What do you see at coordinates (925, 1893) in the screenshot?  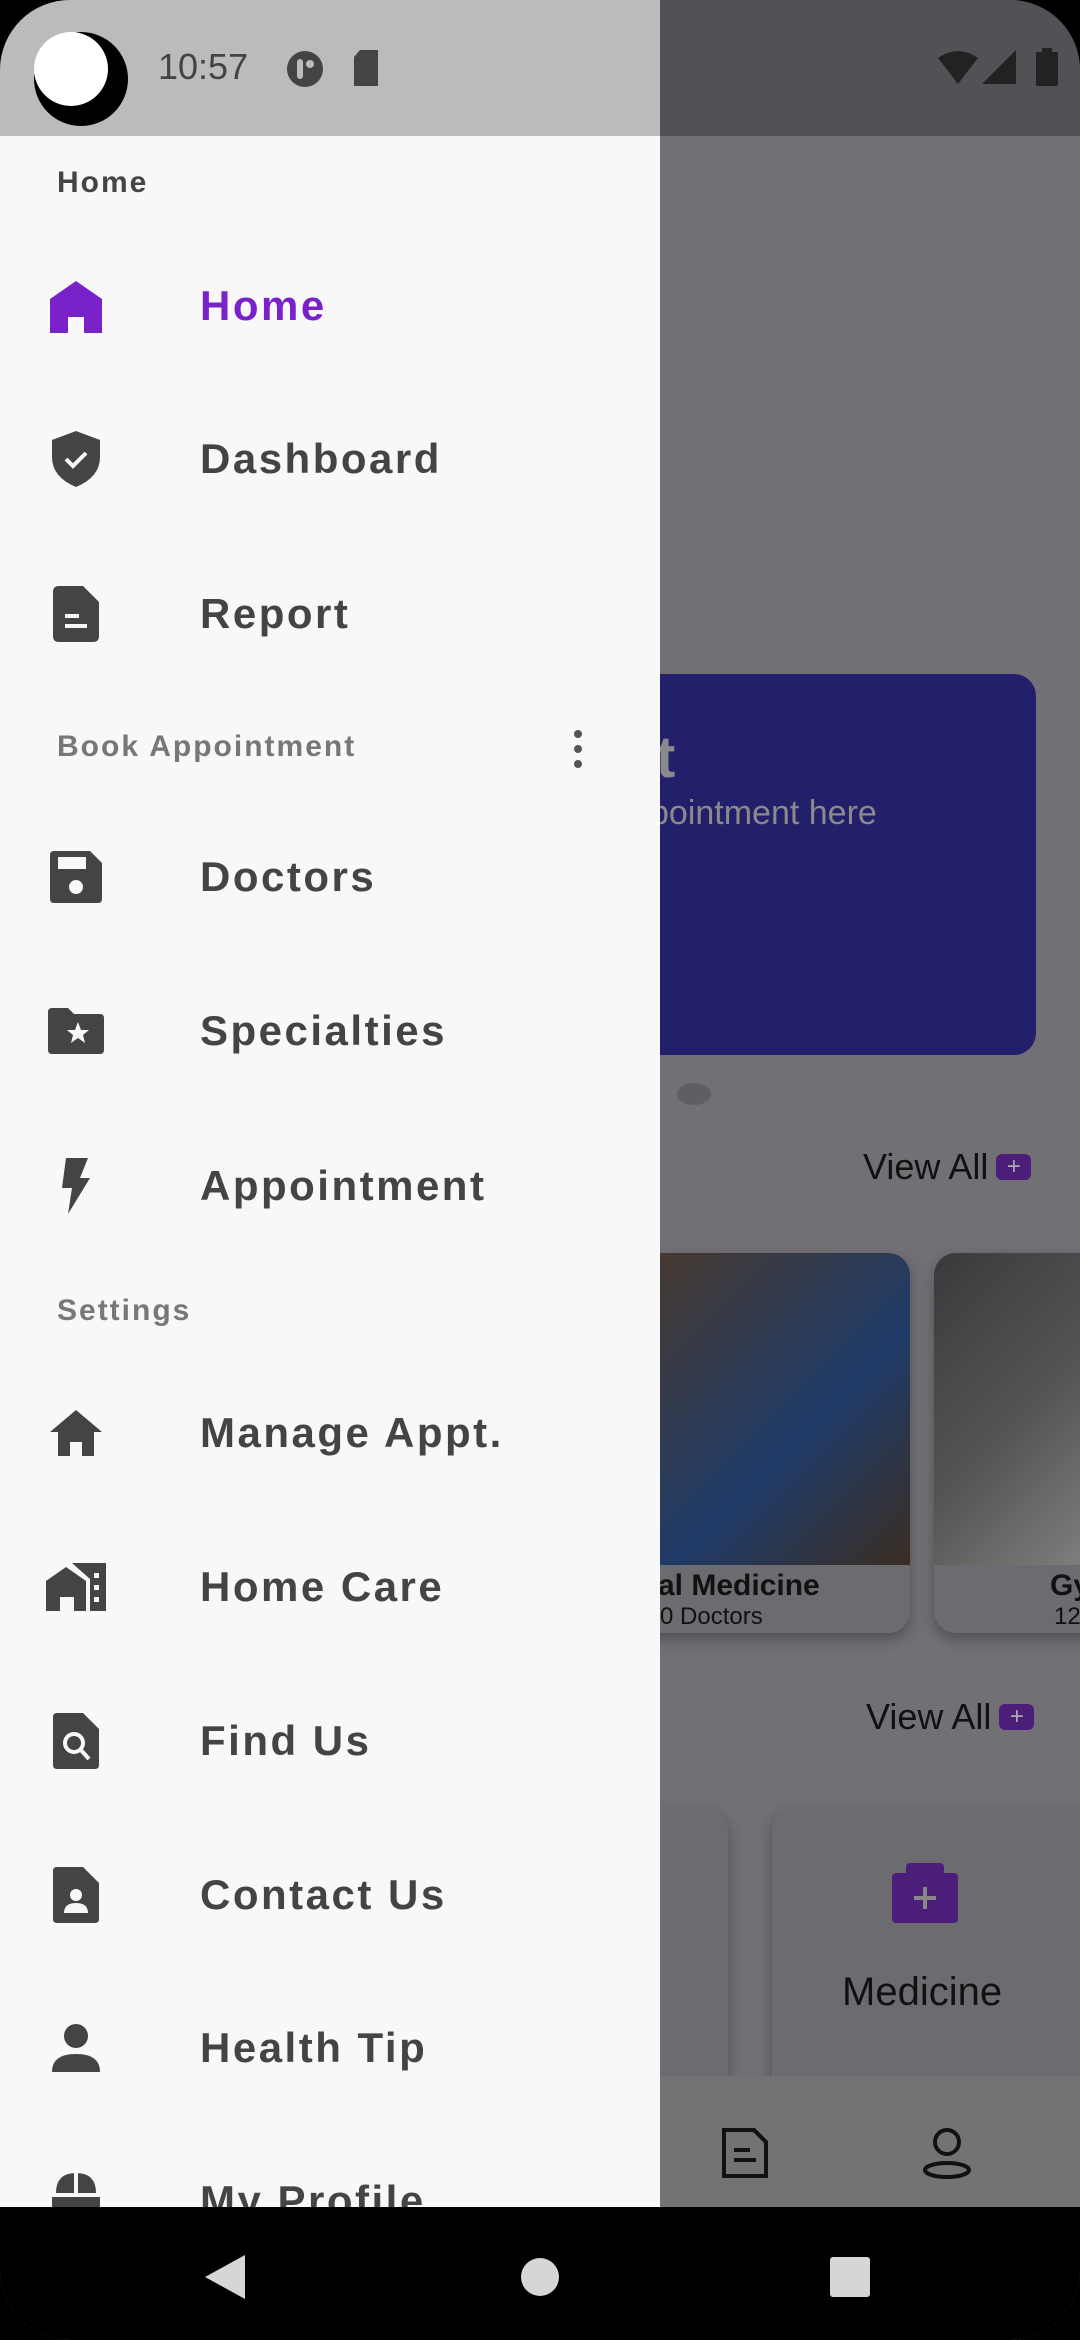 I see `medicine-kit-icon` at bounding box center [925, 1893].